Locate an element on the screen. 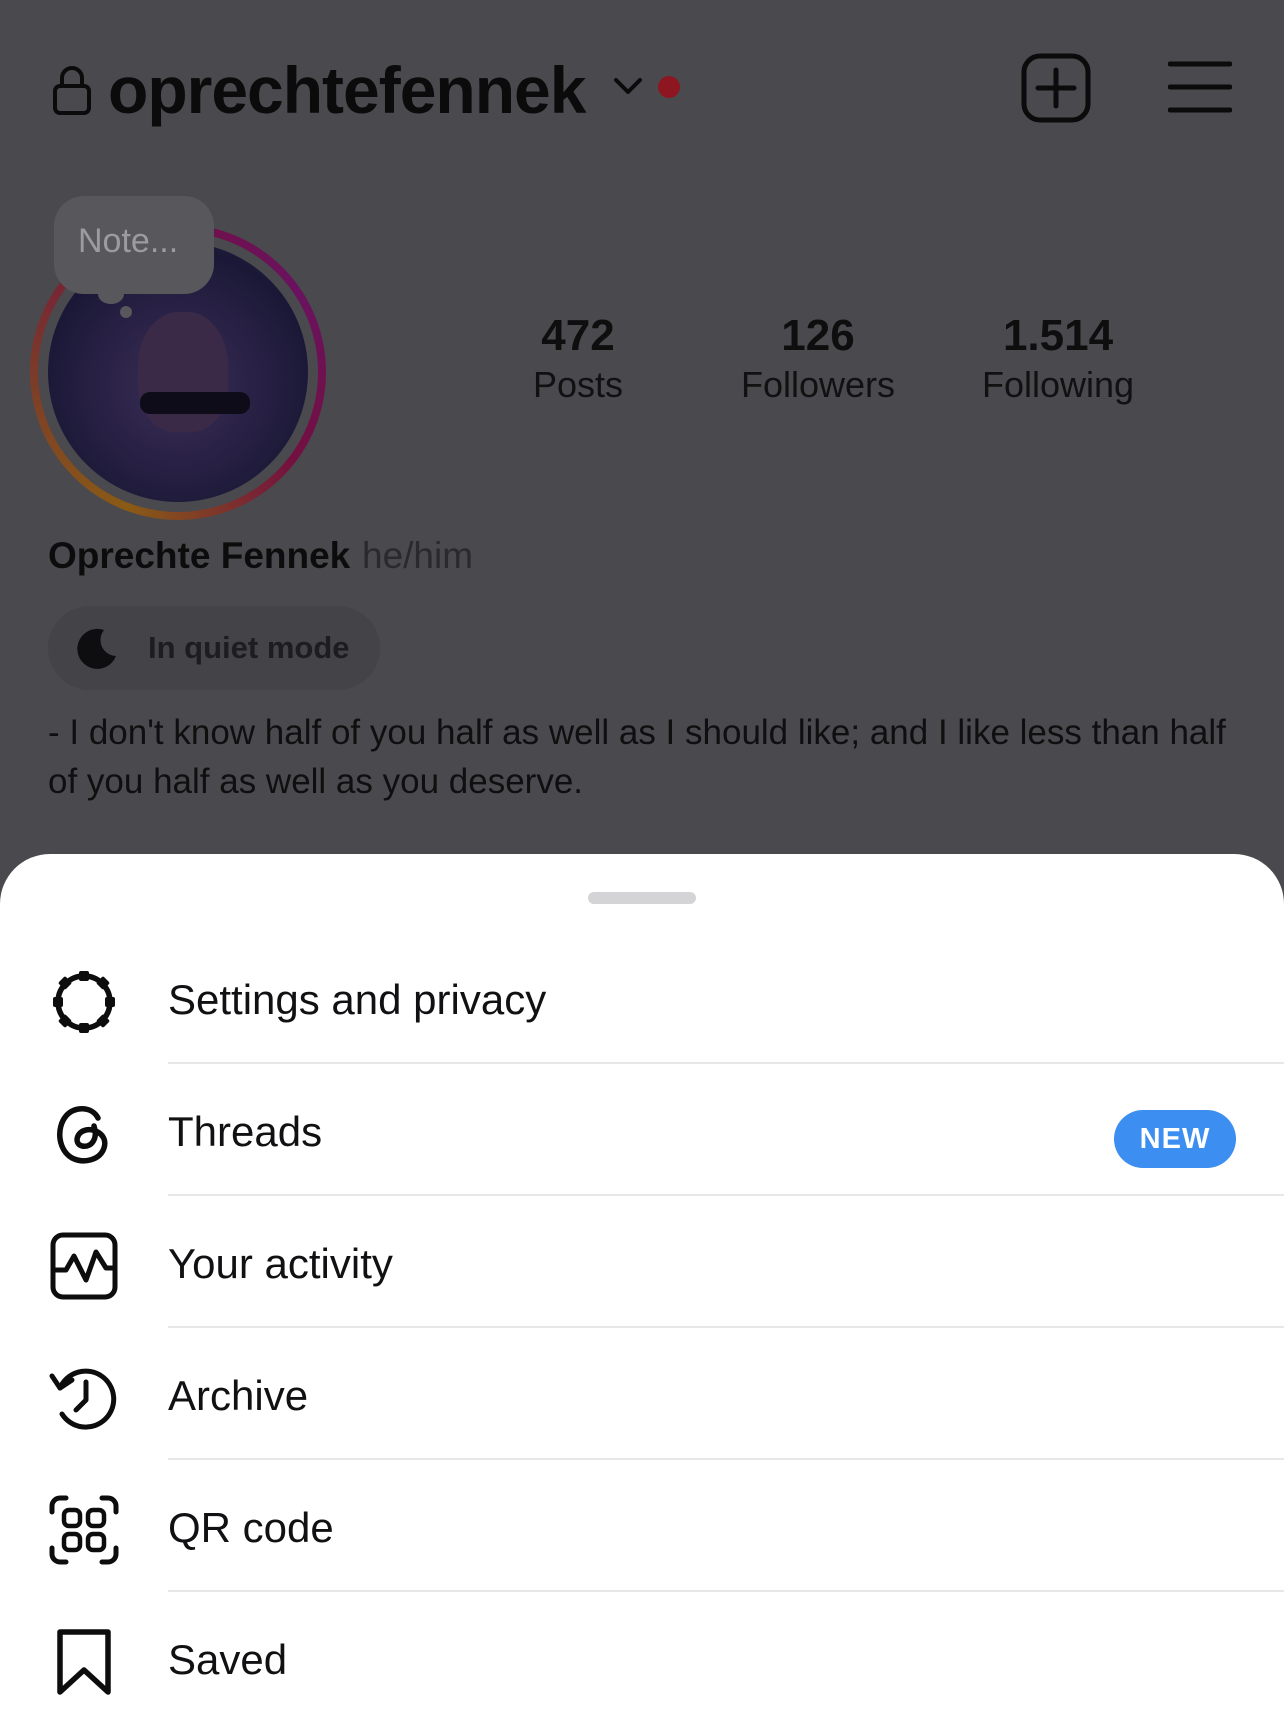  menu-item-settings-and-privacy: Settings and privacy is located at coordinates (642, 998).